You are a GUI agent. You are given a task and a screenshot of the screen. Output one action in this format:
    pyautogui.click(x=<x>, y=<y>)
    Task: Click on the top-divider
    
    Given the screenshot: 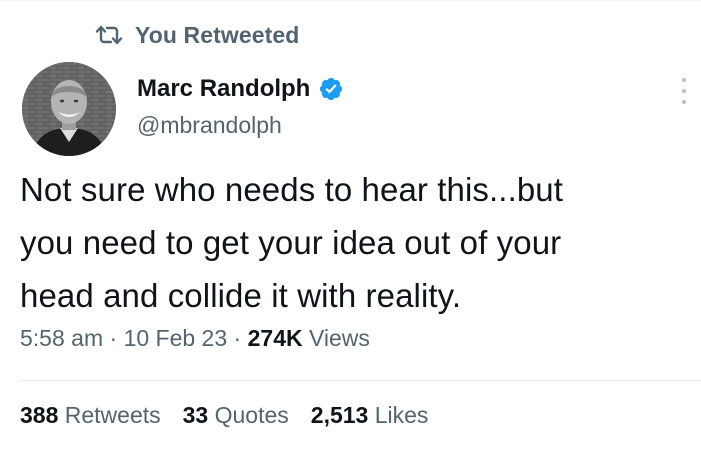 What is the action you would take?
    pyautogui.click(x=350, y=0)
    